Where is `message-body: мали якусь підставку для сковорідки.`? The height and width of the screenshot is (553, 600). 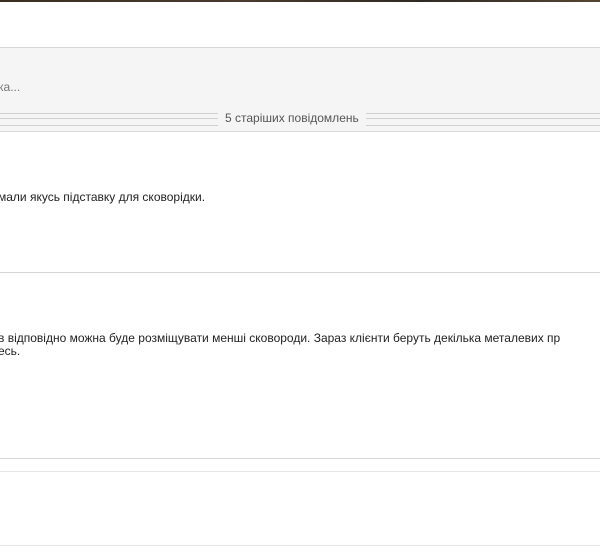
message-body: мали якусь підставку для сковорідки. is located at coordinates (102, 197).